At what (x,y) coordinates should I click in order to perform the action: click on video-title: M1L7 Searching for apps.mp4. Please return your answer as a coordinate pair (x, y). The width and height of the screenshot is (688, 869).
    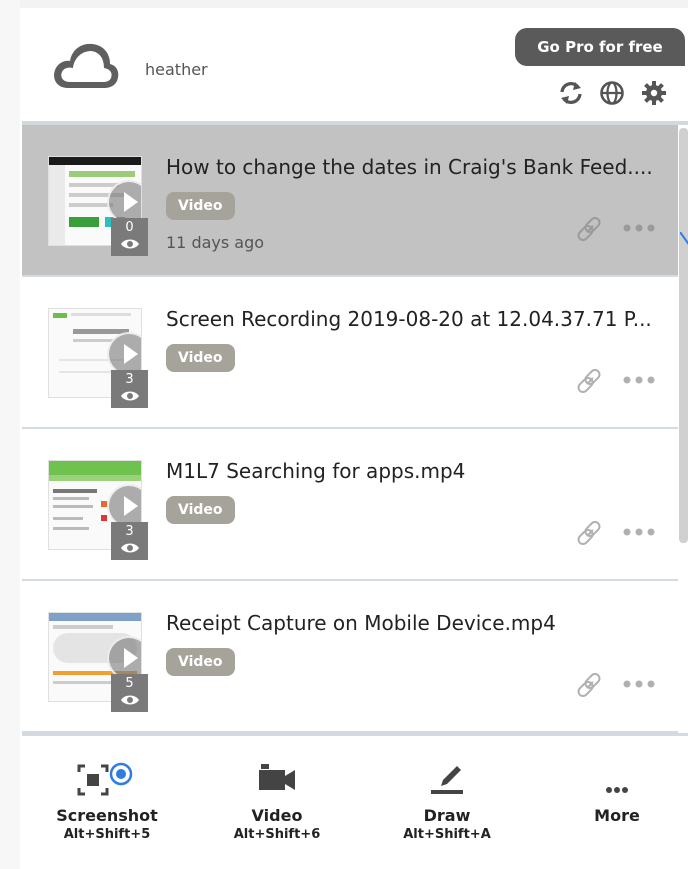
    Looking at the image, I should click on (421, 471).